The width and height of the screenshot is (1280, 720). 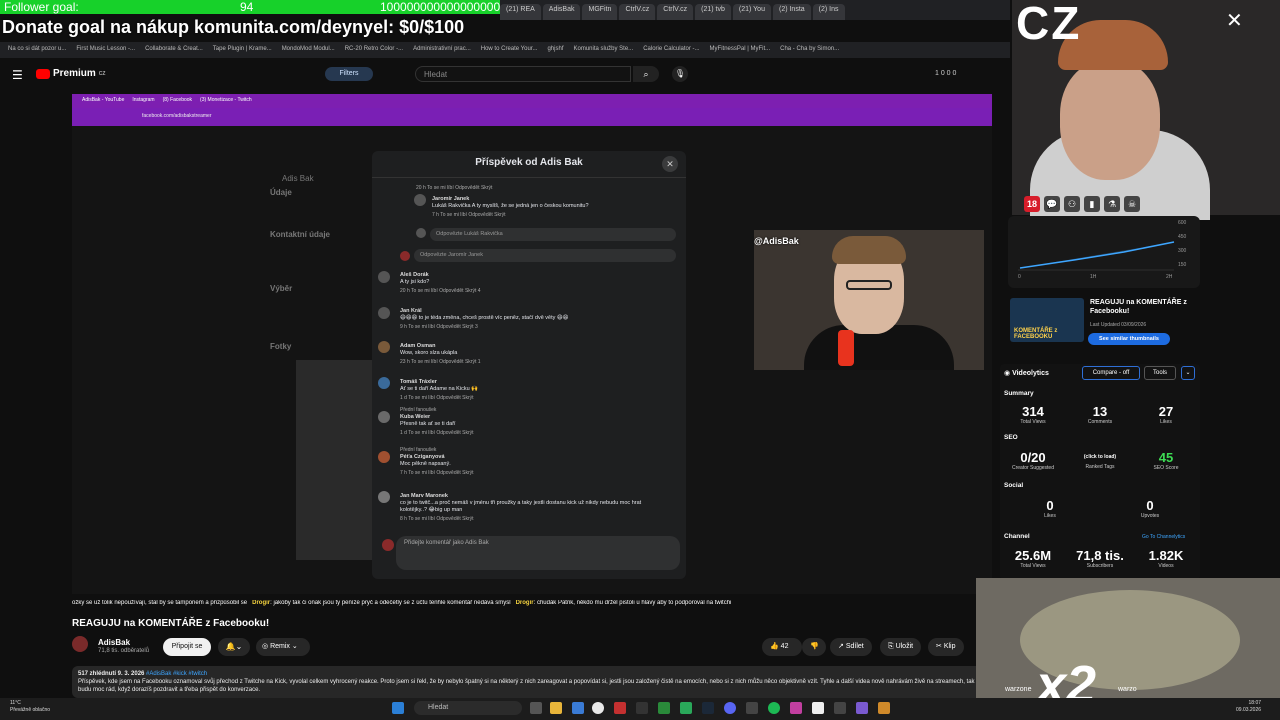 I want to click on taskbar-search: Hledat, so click(x=468, y=708).